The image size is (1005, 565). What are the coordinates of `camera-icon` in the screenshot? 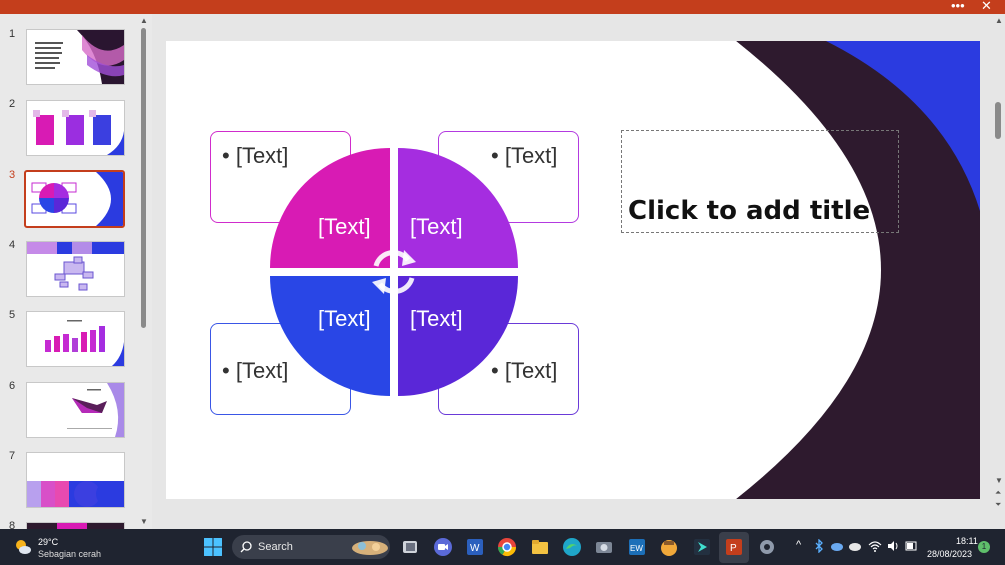 It's located at (604, 547).